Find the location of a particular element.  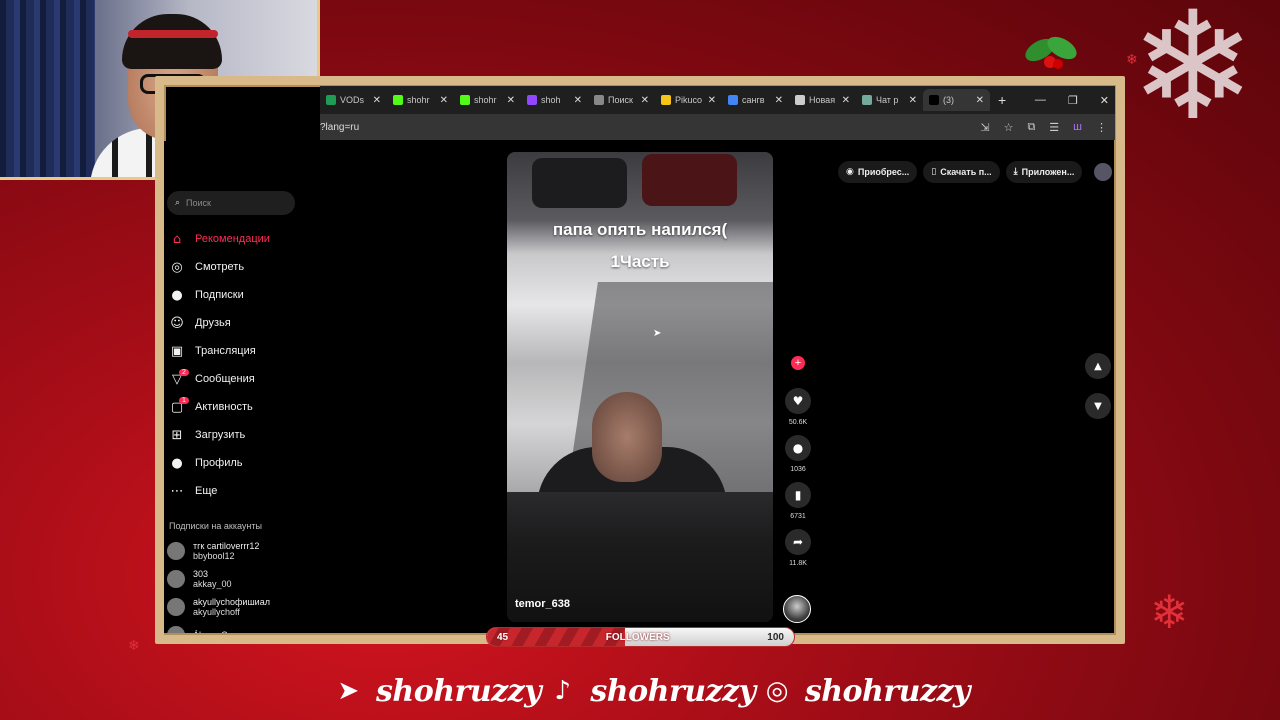

reading-list-icon: ☰ is located at coordinates (1054, 127).